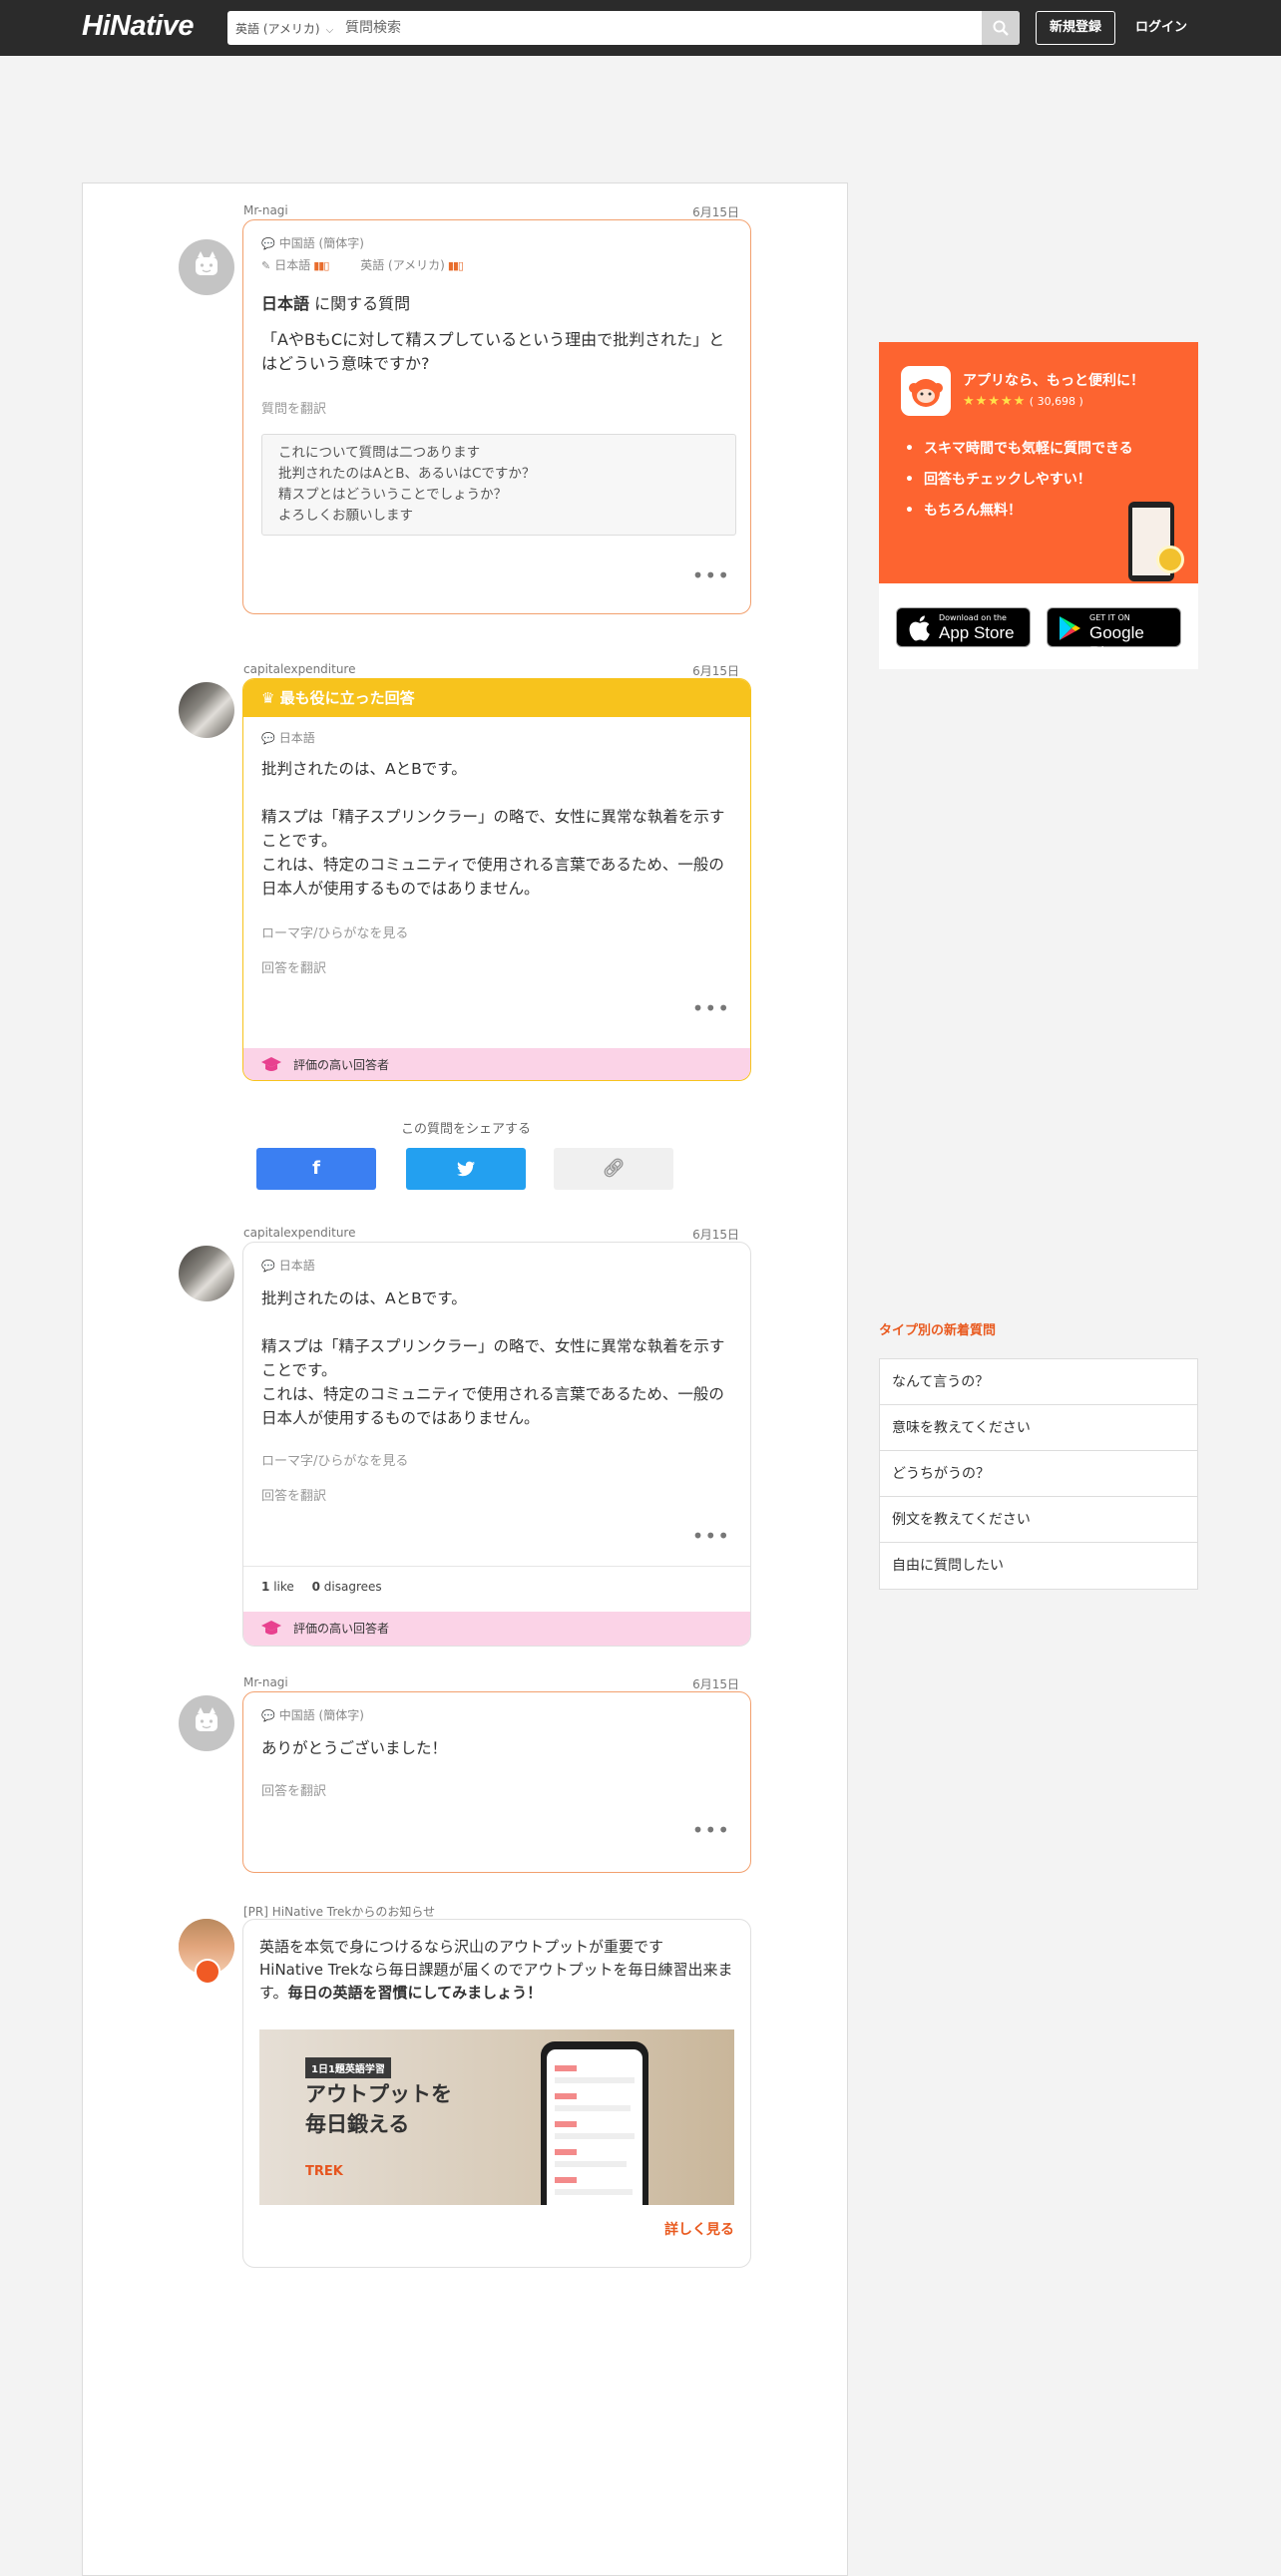 This screenshot has height=2576, width=1281. I want to click on list-item: 例文を教えてください, so click(1038, 1520).